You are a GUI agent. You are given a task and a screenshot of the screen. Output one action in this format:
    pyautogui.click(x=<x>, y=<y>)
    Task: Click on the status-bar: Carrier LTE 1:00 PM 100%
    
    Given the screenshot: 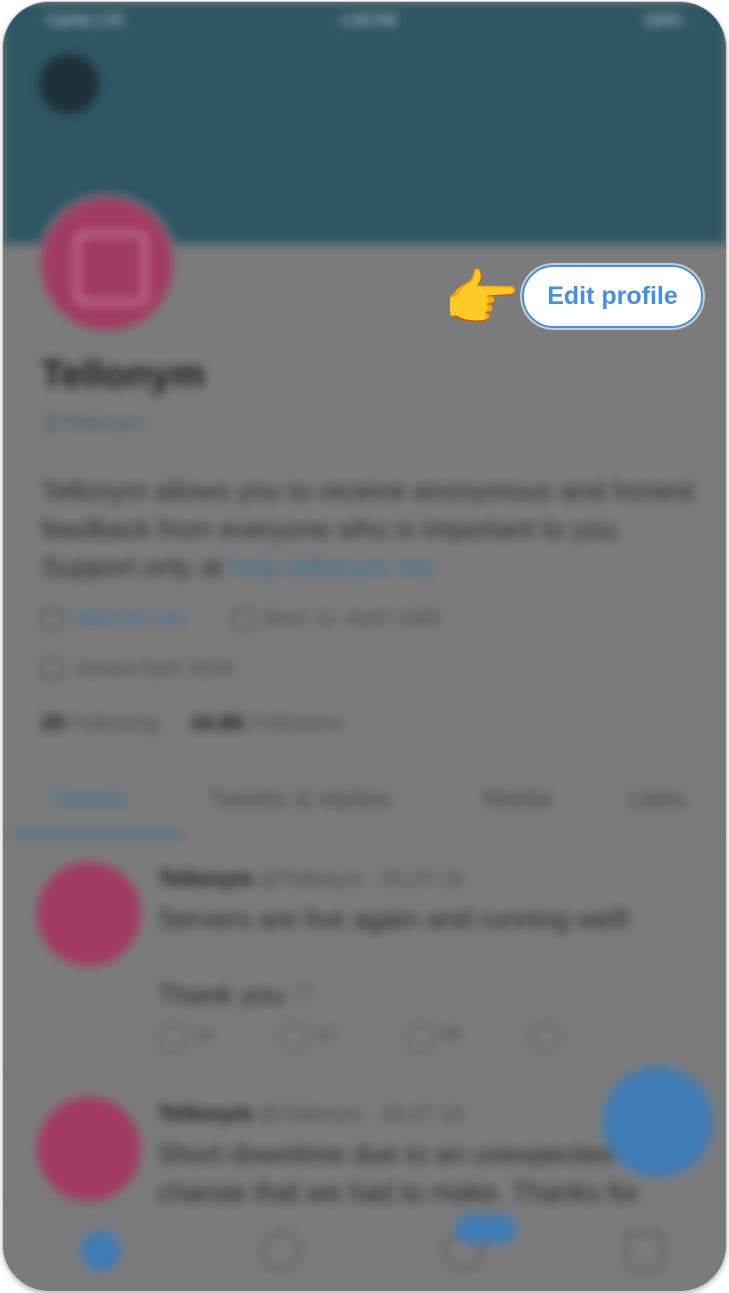 What is the action you would take?
    pyautogui.click(x=364, y=22)
    